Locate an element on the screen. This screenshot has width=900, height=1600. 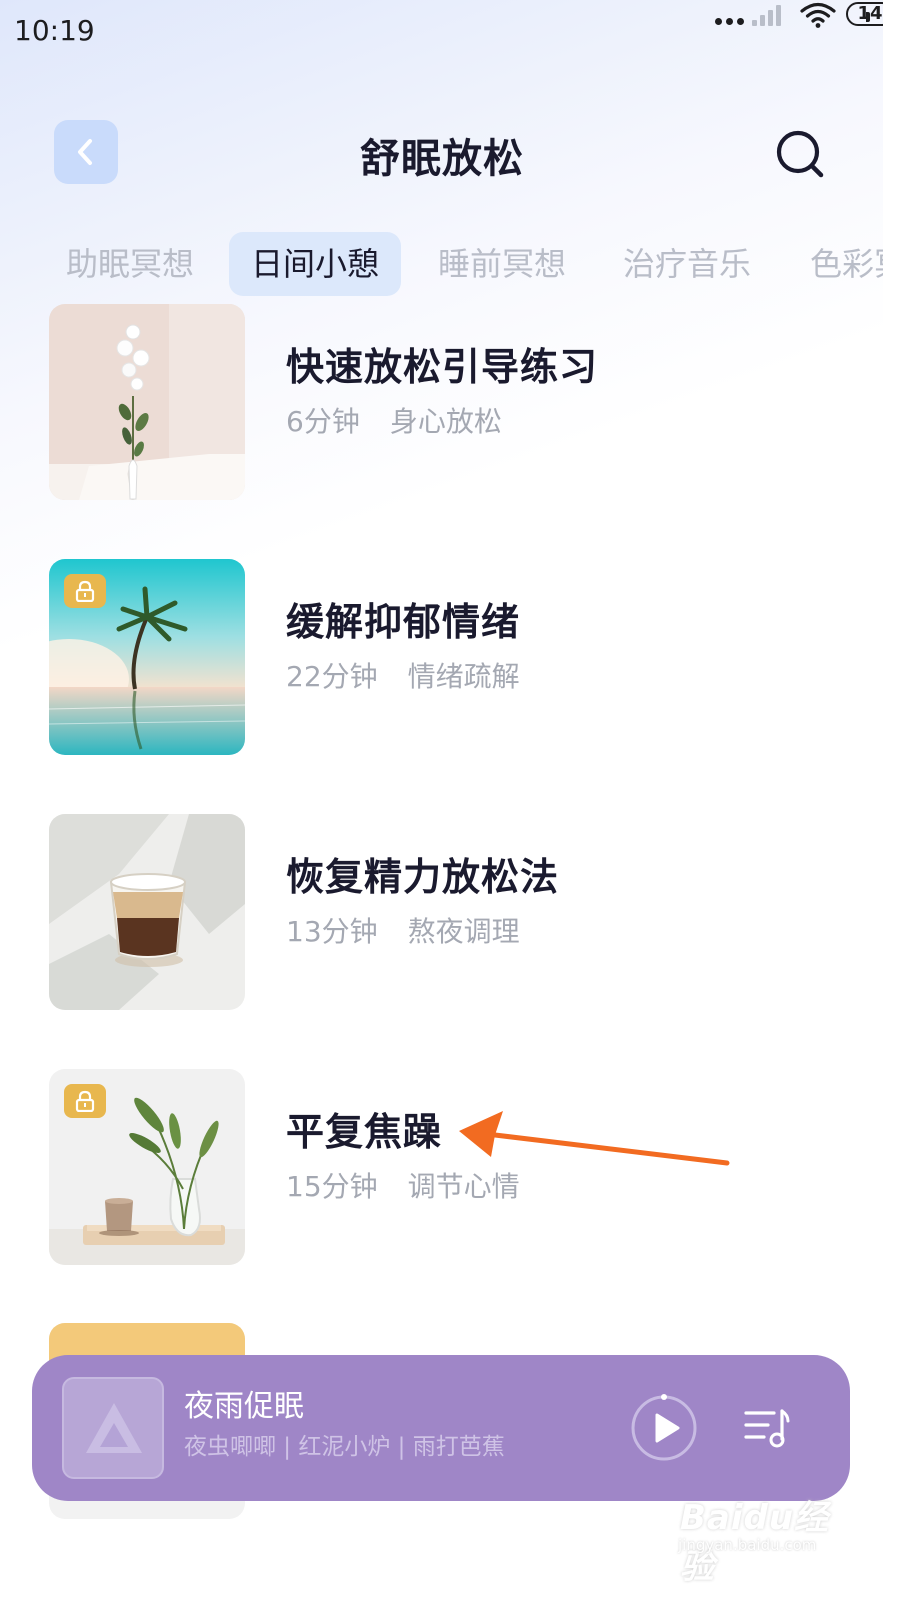
tab-sleep-meditation: 助眠冥想 is located at coordinates (130, 264).